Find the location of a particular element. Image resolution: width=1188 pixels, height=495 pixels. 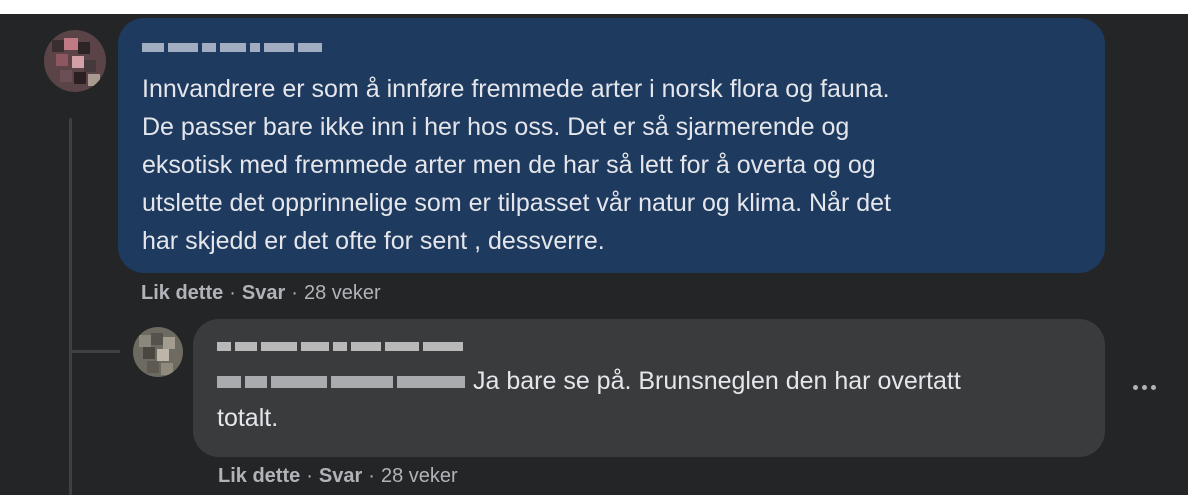

top-edge is located at coordinates (594, 7).